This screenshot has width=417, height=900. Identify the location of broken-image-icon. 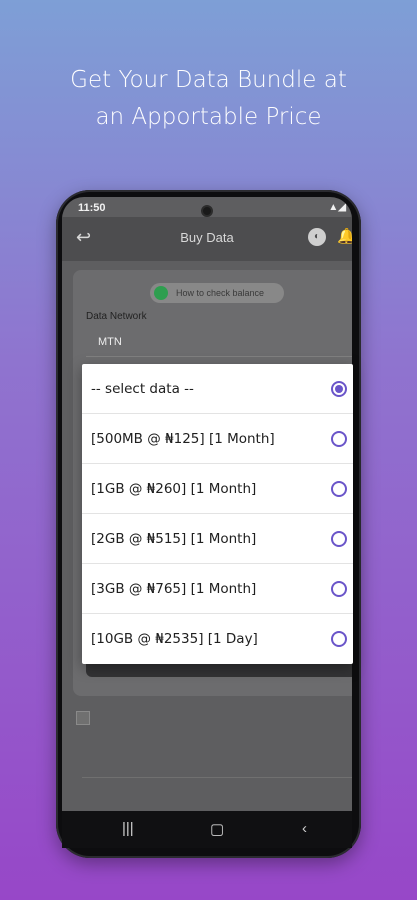
(83, 718).